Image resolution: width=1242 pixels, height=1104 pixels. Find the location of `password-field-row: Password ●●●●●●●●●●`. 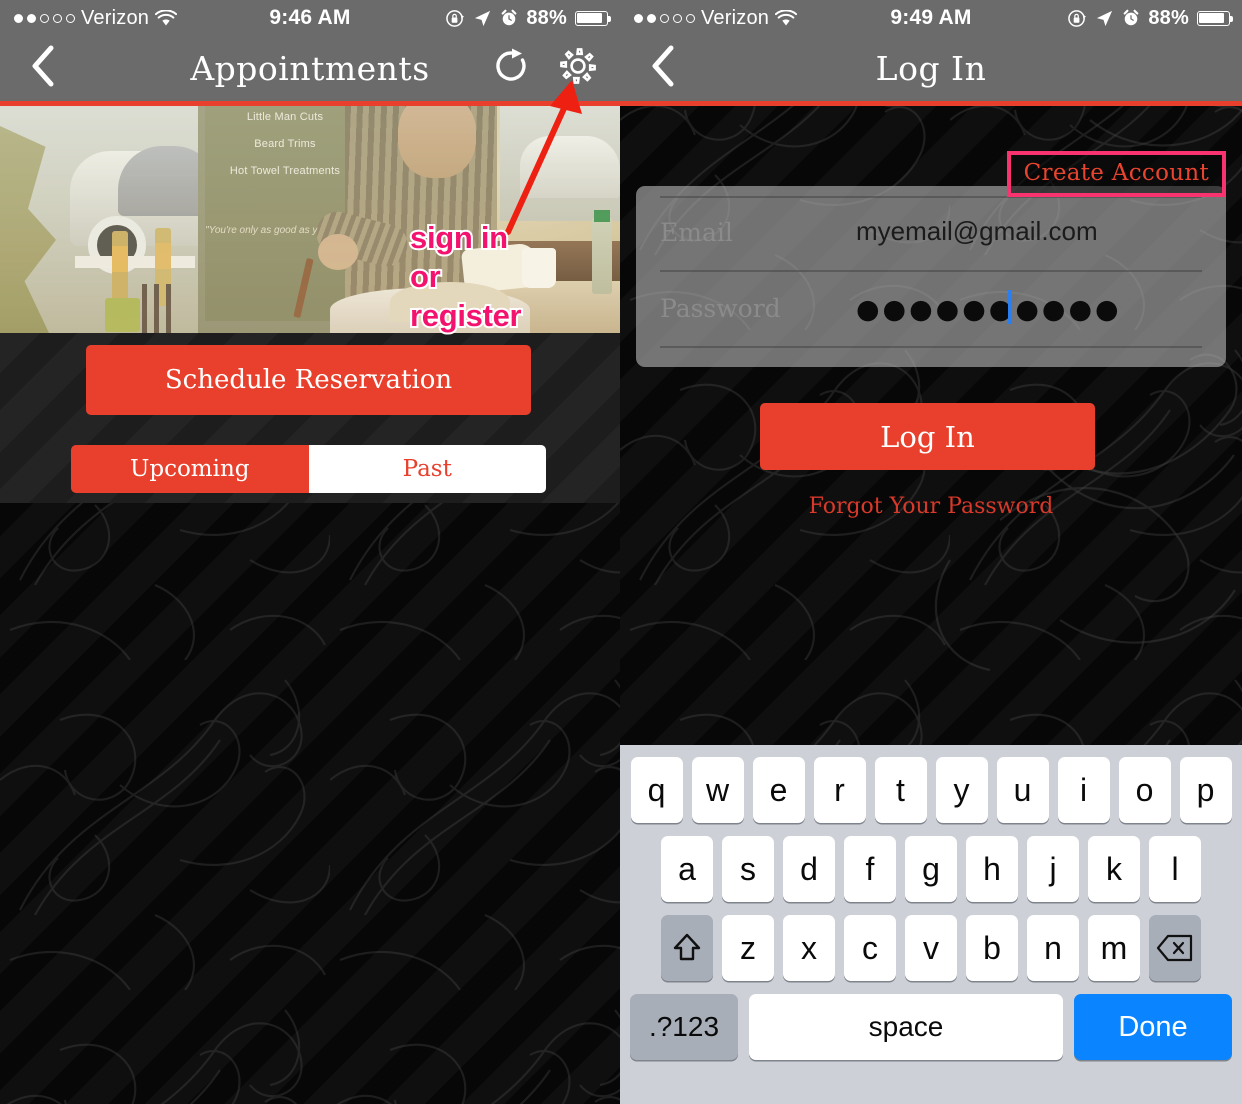

password-field-row: Password ●●●●●●●●●● is located at coordinates (931, 310).